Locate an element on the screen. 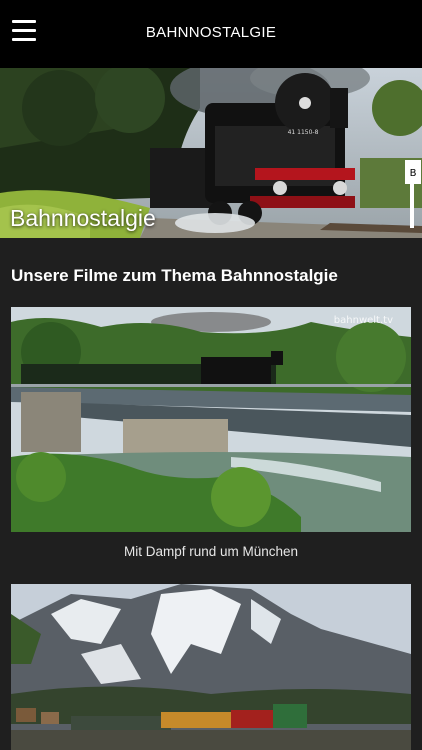 The height and width of the screenshot is (750, 422). page-title: BAHNNOSTALGIE is located at coordinates (211, 32).